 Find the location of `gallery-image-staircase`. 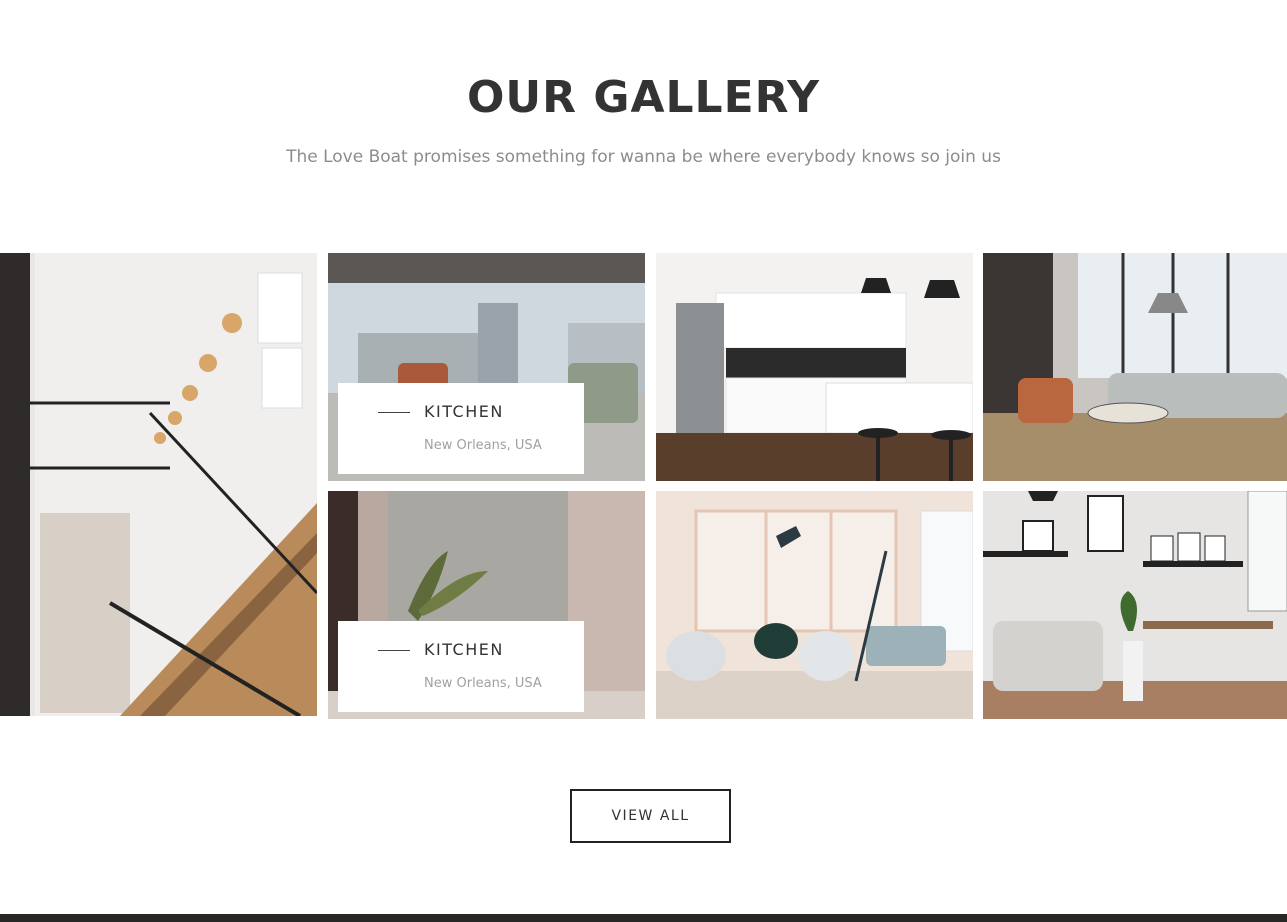

gallery-image-staircase is located at coordinates (158, 484).